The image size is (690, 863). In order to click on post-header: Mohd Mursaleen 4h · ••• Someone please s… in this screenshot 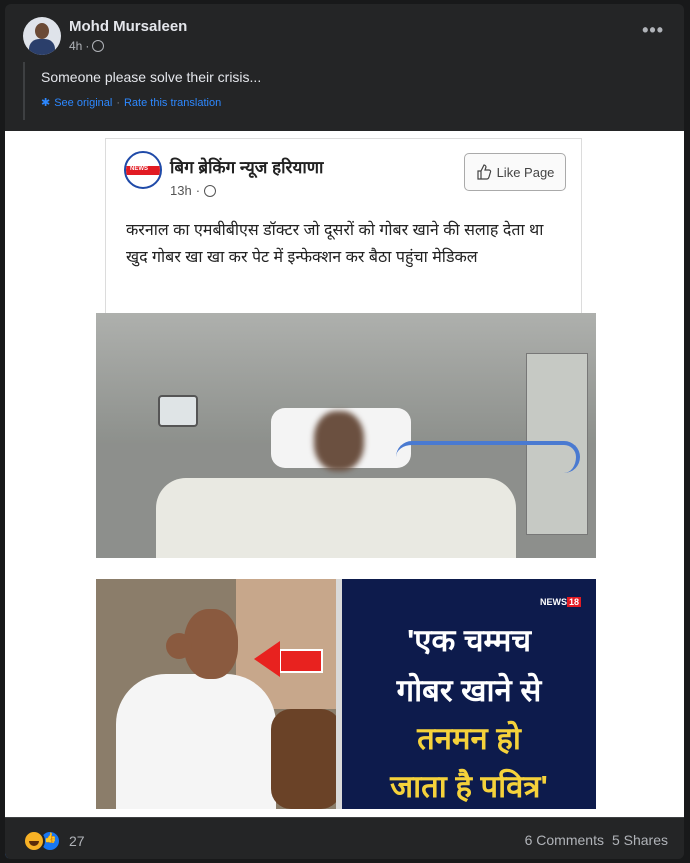, I will do `click(344, 66)`.